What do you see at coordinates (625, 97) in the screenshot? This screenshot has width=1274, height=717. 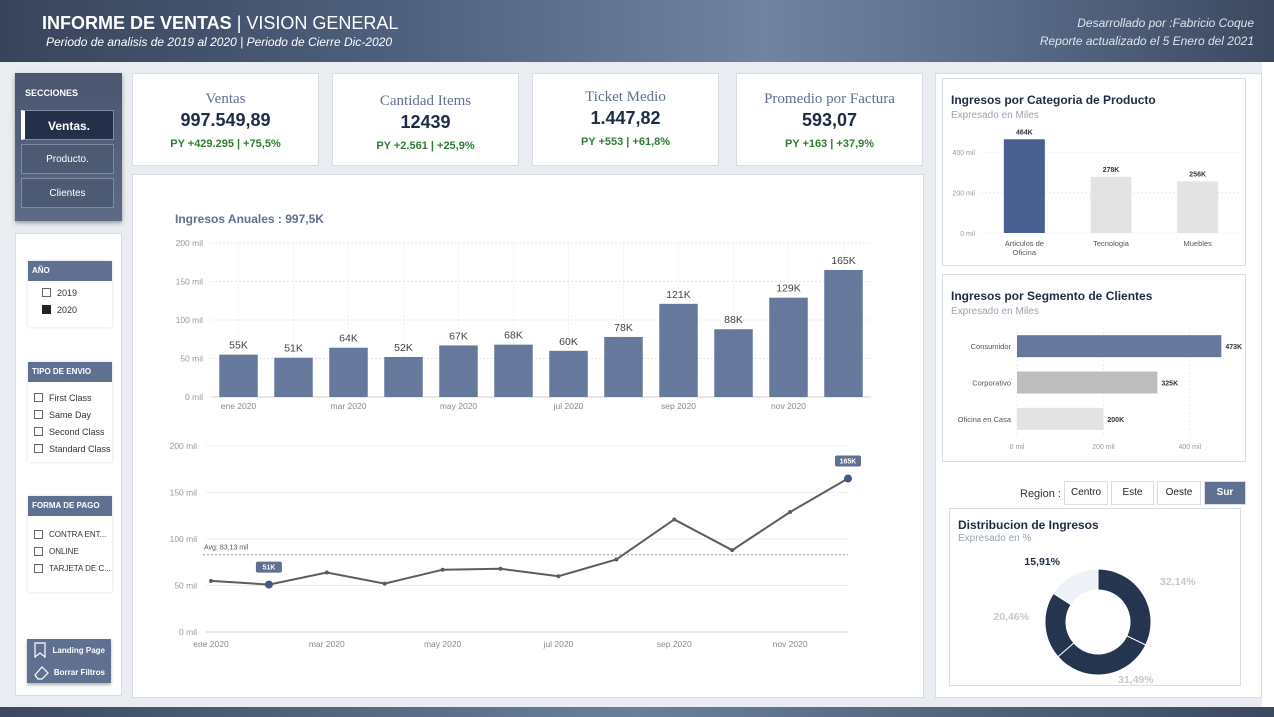 I see `kpi-title: Ticket Medio` at bounding box center [625, 97].